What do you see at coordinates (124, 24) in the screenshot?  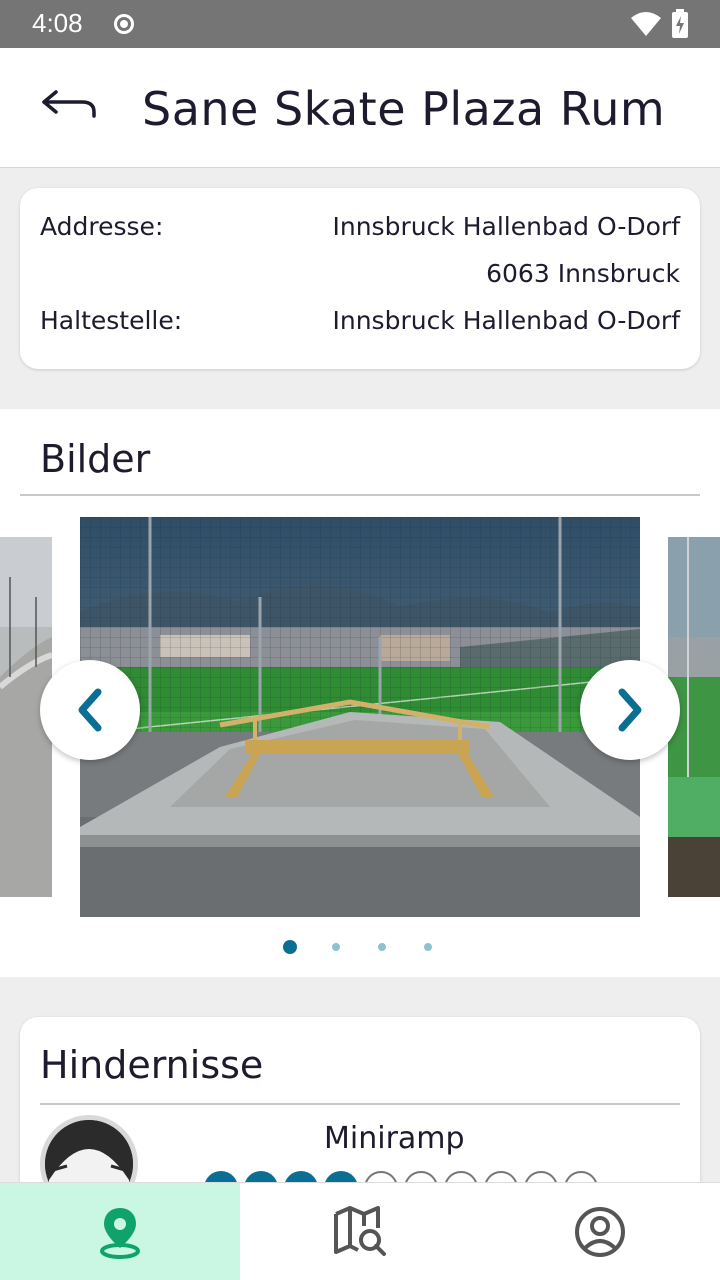 I see `notification-dot-icon` at bounding box center [124, 24].